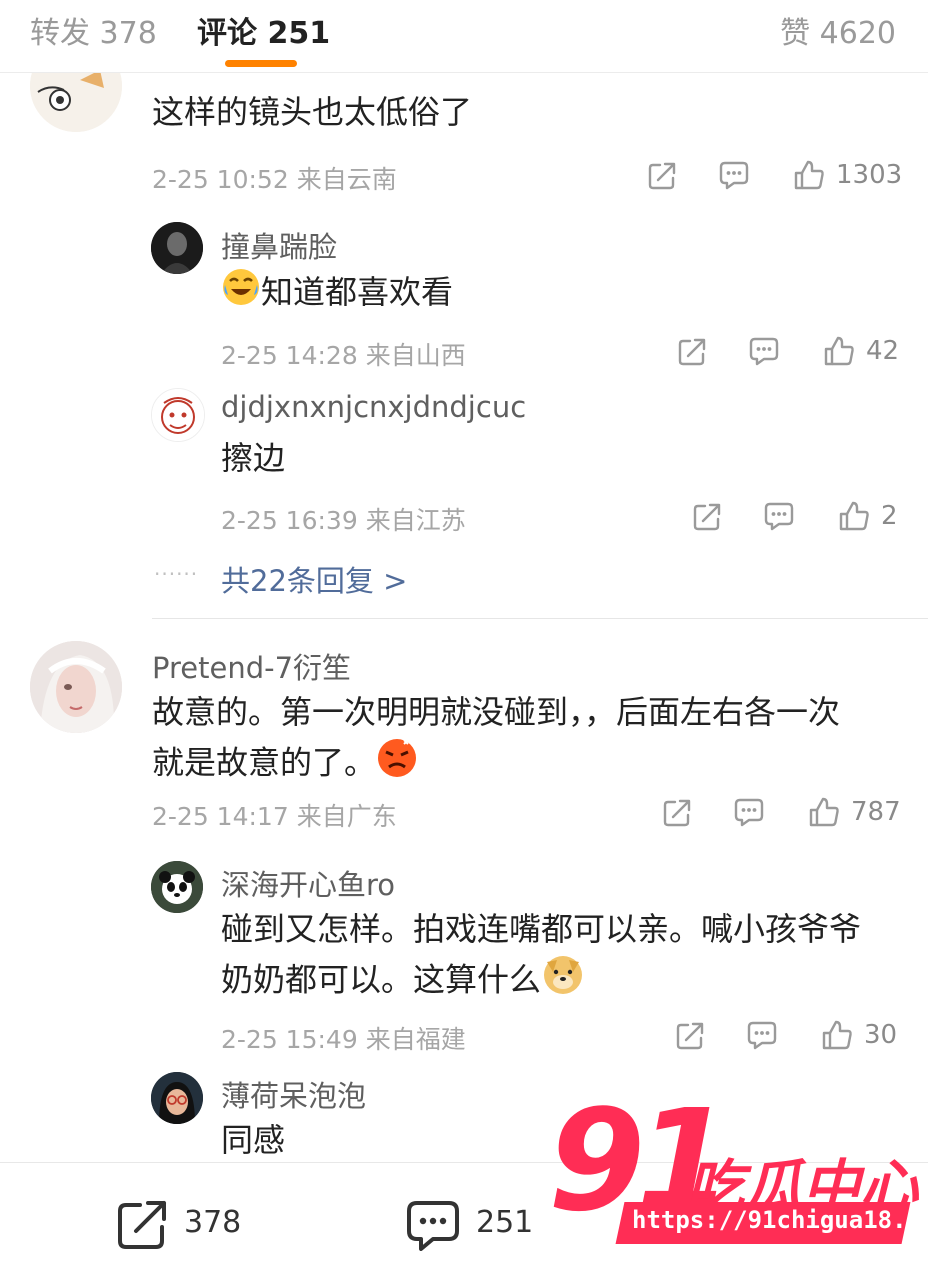 This screenshot has width=928, height=1281. I want to click on reply-time: 2-25 16:39, so click(289, 520).